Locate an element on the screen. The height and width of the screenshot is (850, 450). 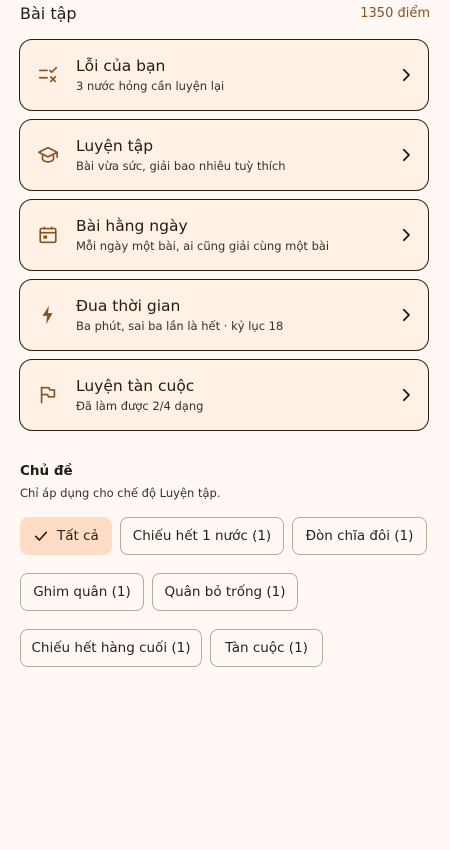
chip-mate-in-1: Chiếu hết 1 nước (1) is located at coordinates (202, 536).